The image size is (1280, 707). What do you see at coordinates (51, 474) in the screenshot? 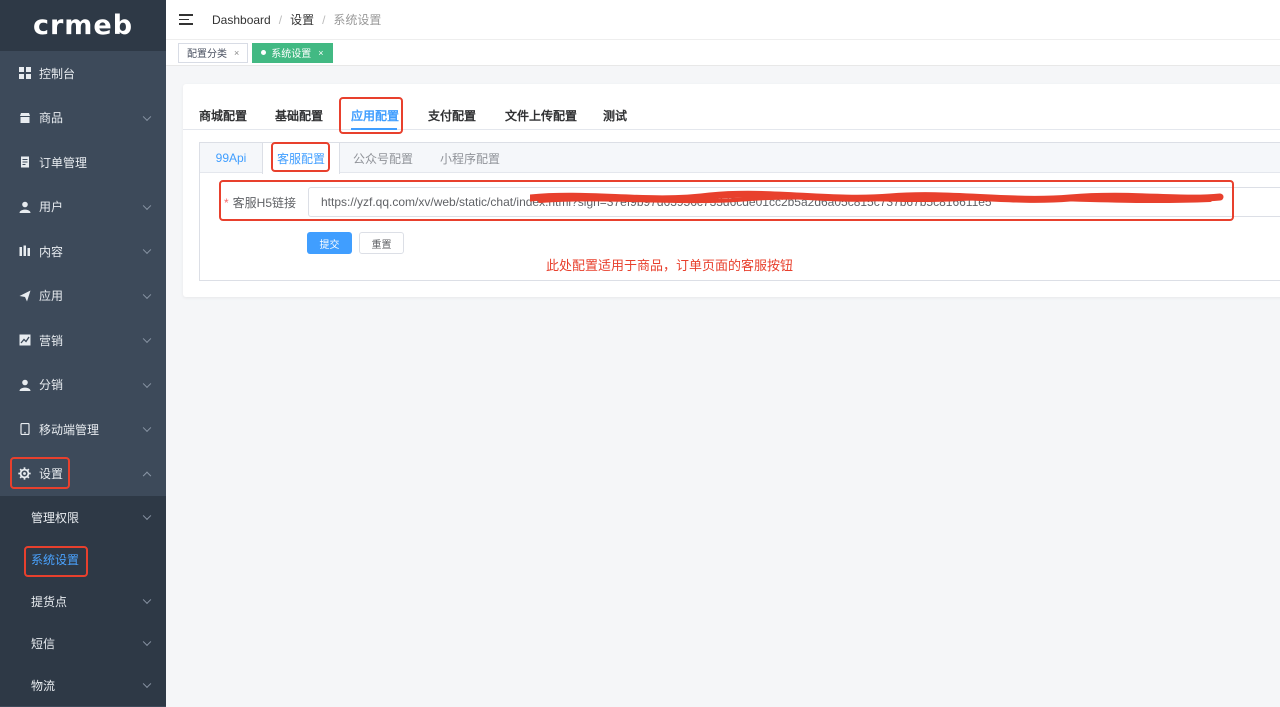
I see `sidebar-item-label: 设置` at bounding box center [51, 474].